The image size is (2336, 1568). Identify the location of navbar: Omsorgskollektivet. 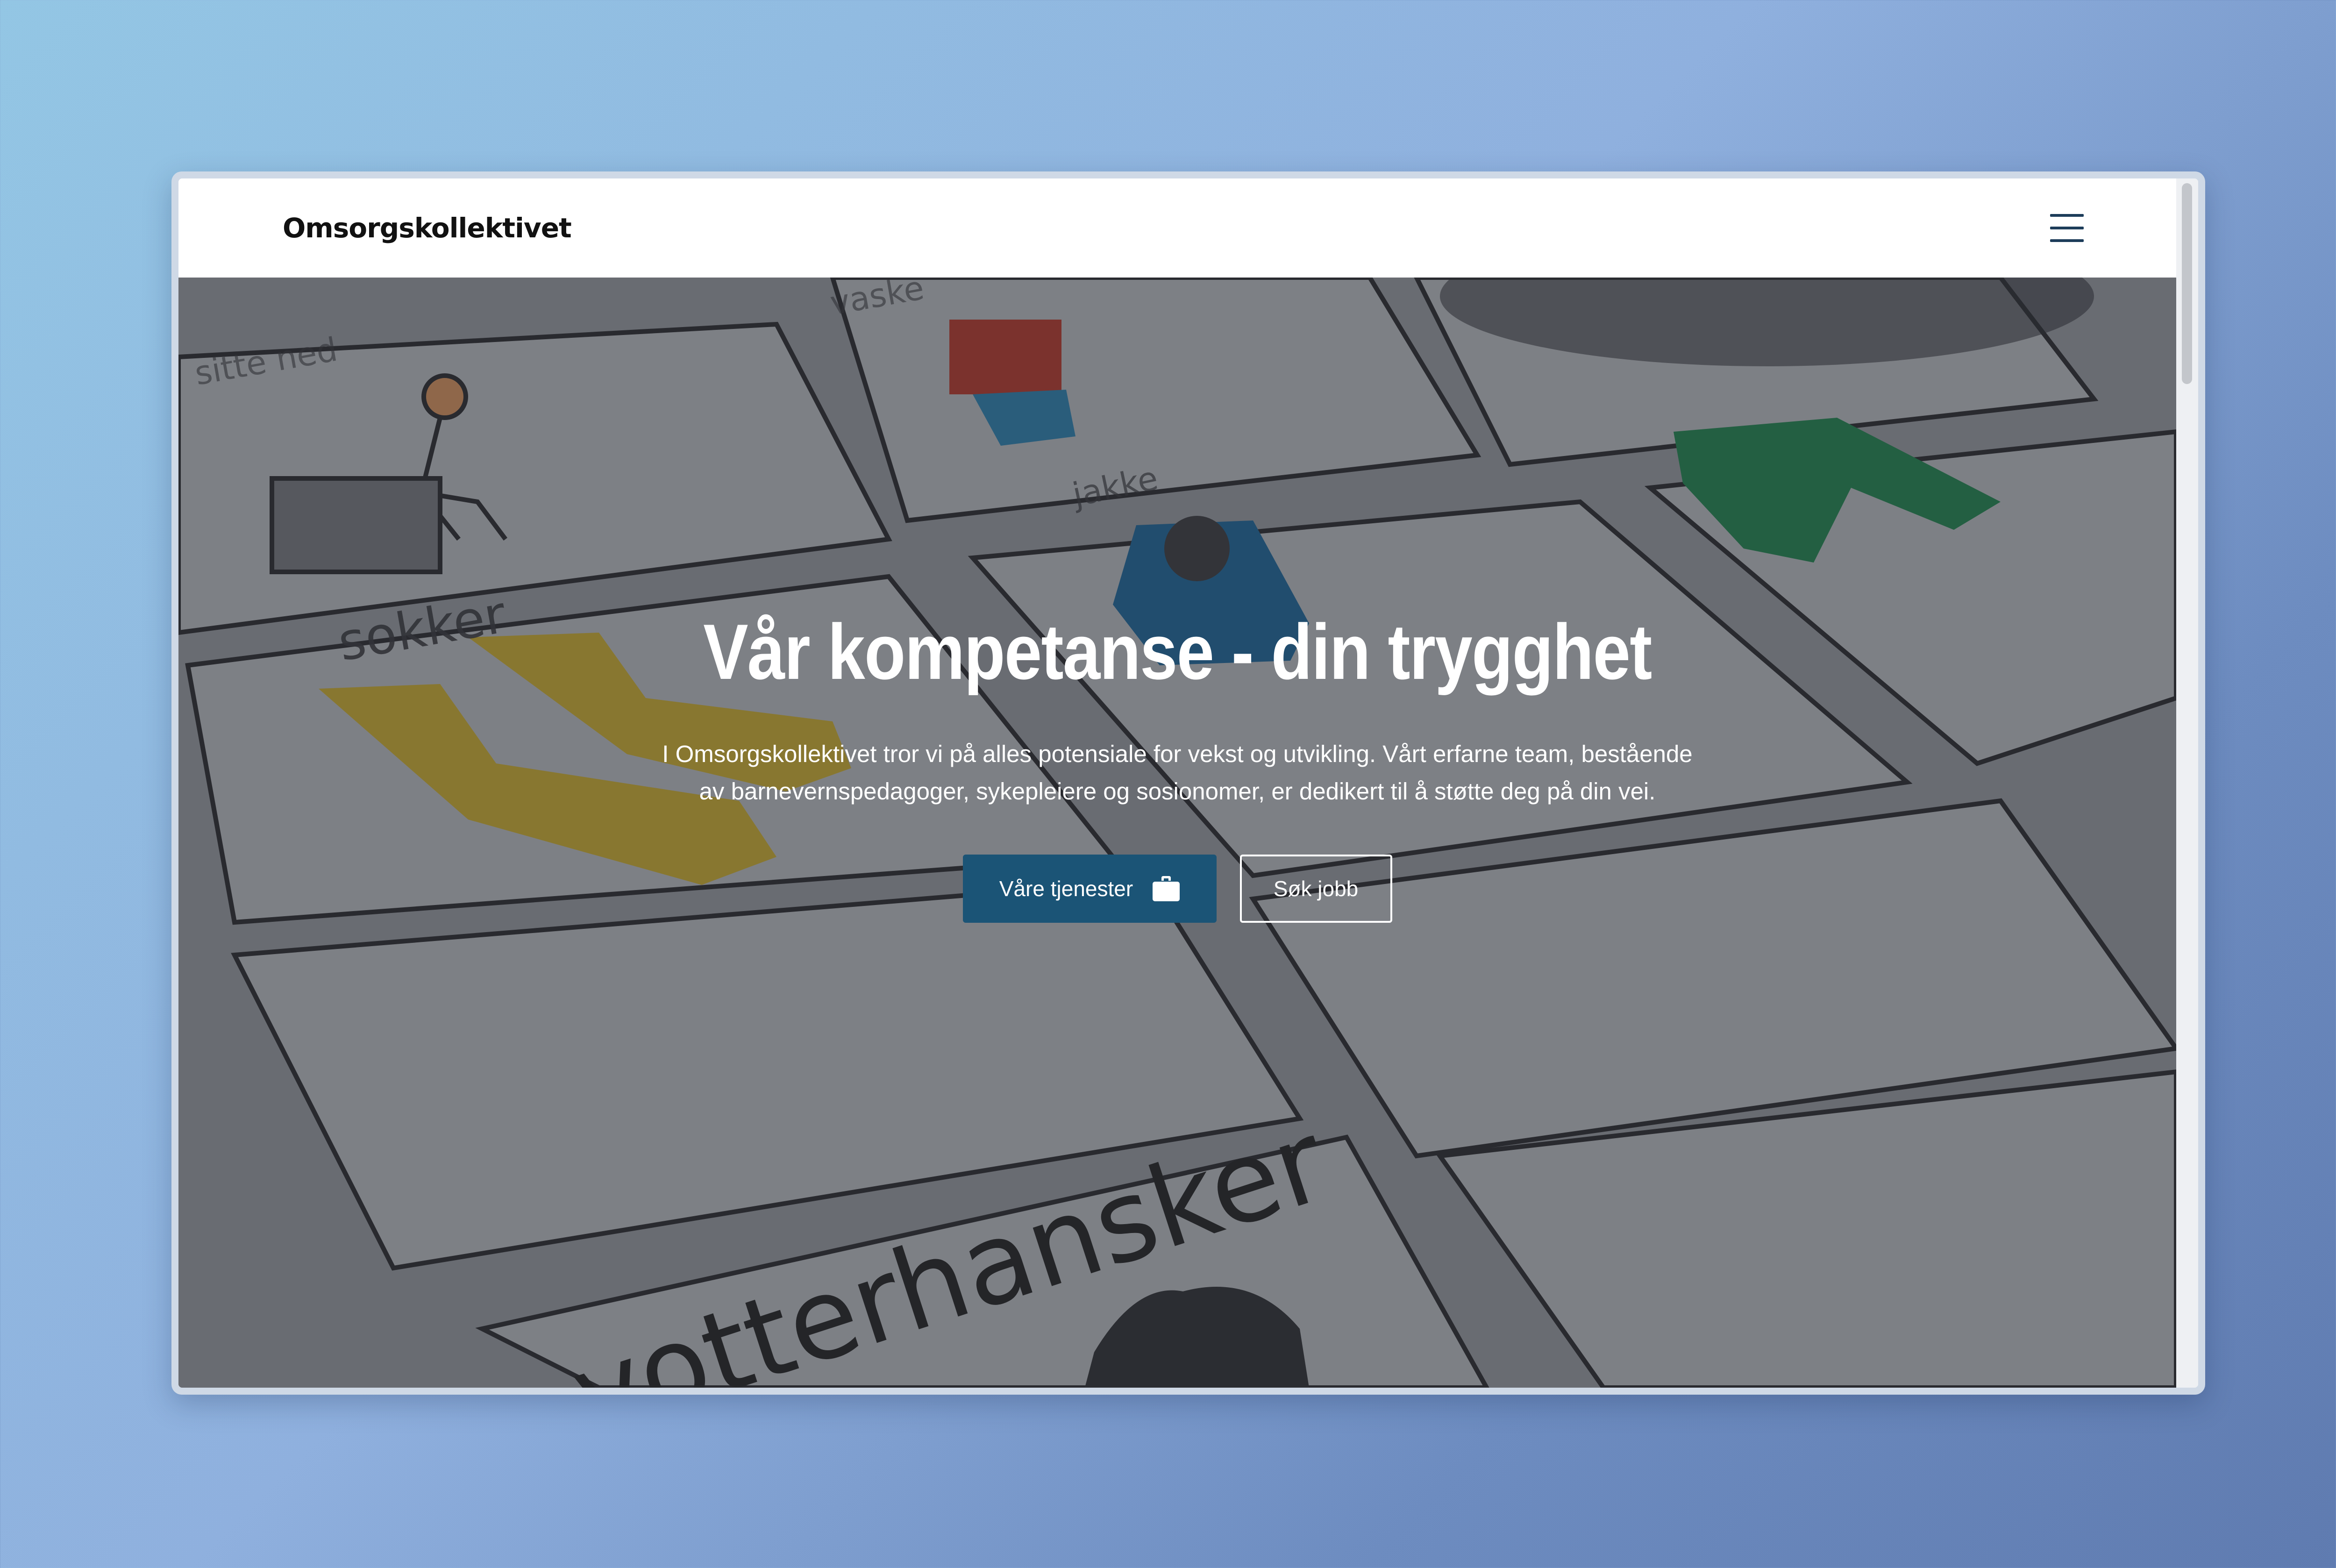
(1177, 228).